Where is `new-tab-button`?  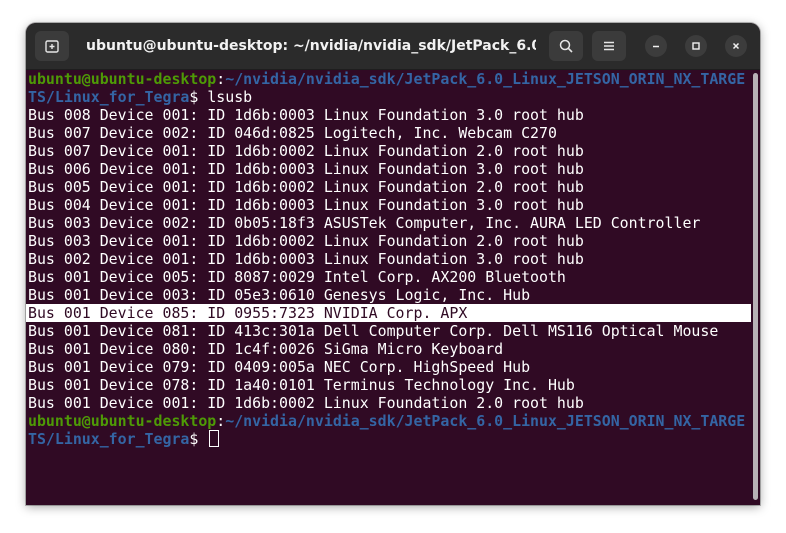
new-tab-button is located at coordinates (52, 46).